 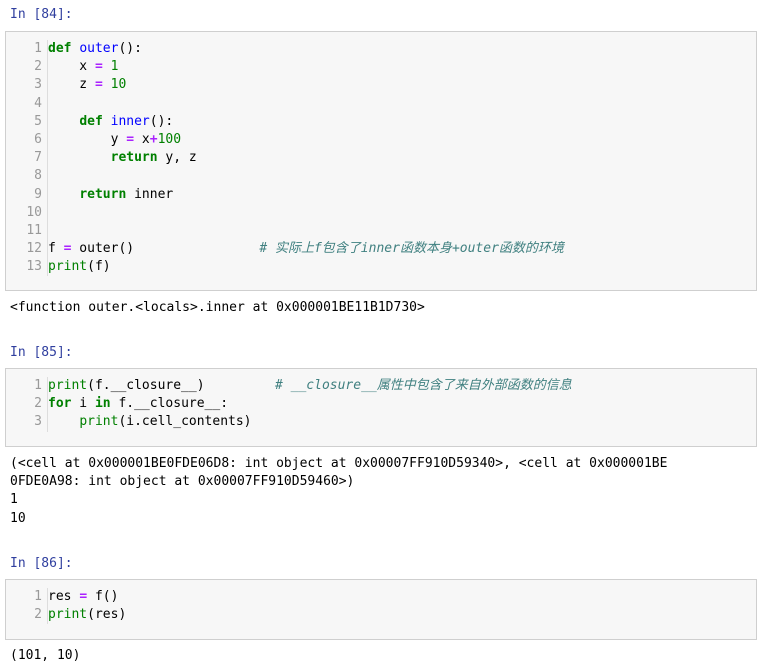 What do you see at coordinates (185, 422) in the screenshot?
I see `code-token: (i.cell_contents)` at bounding box center [185, 422].